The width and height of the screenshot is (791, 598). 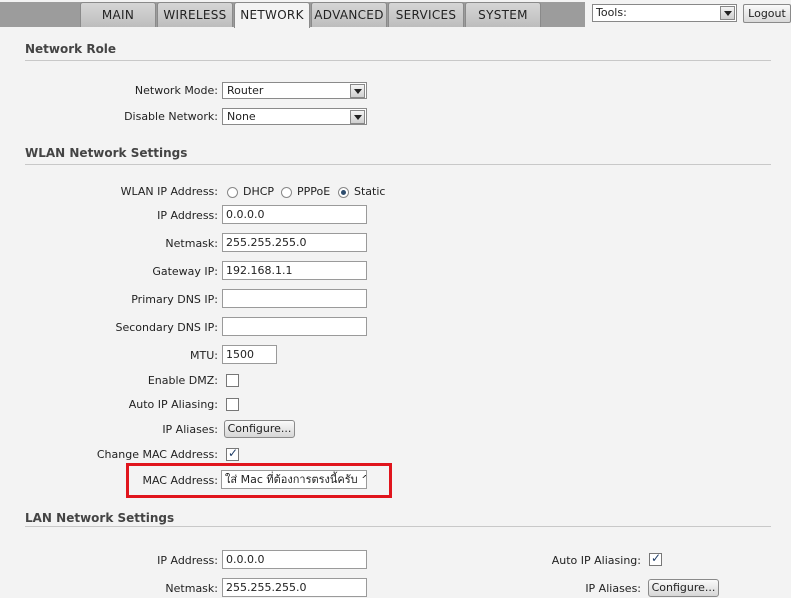 I want to click on disable-network-select: None, so click(x=294, y=116).